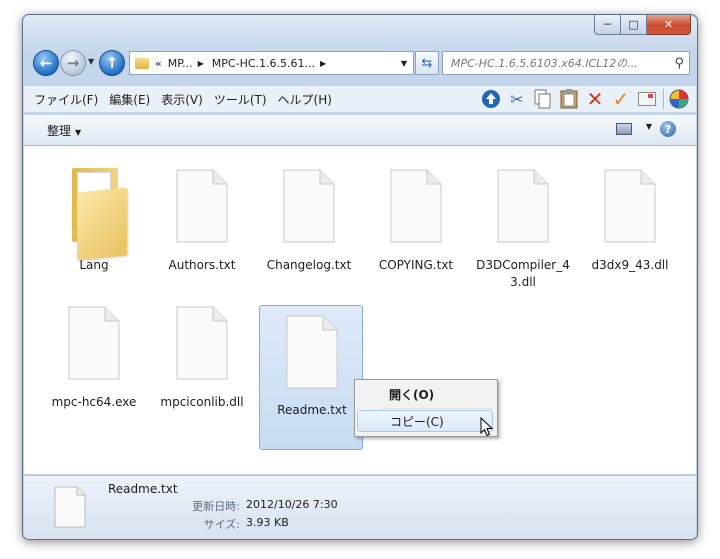 This screenshot has height=559, width=720. I want to click on context-menu-copy: コピー(C), so click(425, 421).